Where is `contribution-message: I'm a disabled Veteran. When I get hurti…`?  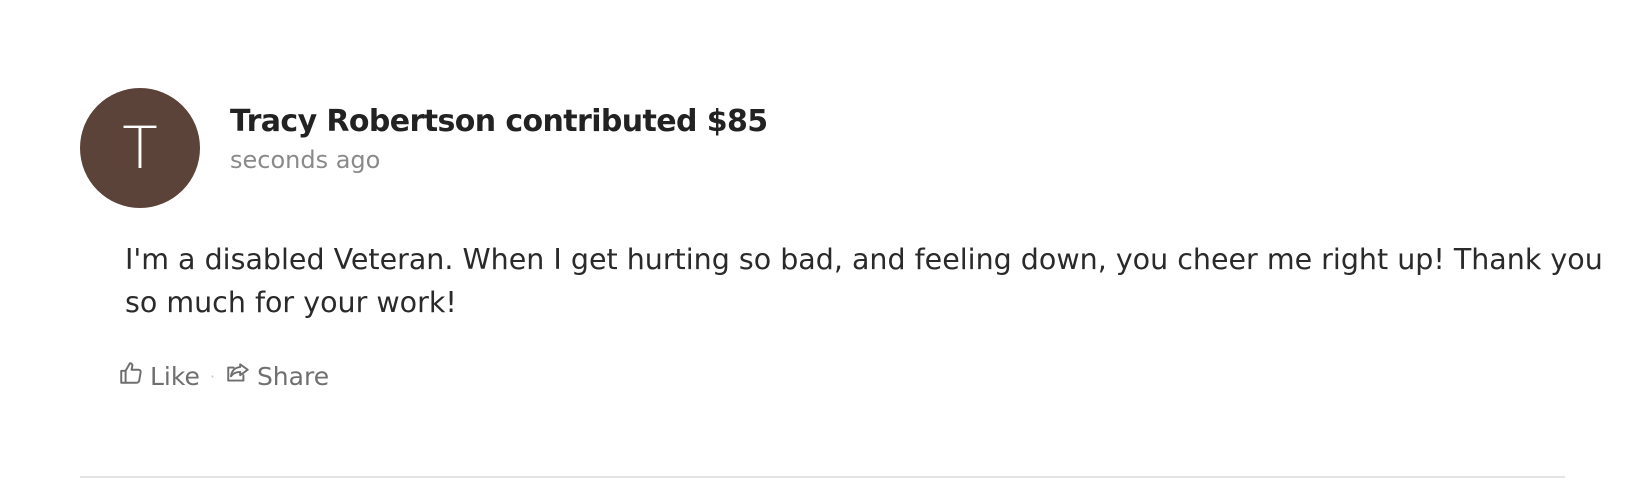 contribution-message: I'm a disabled Veteran. When I get hurti… is located at coordinates (864, 281).